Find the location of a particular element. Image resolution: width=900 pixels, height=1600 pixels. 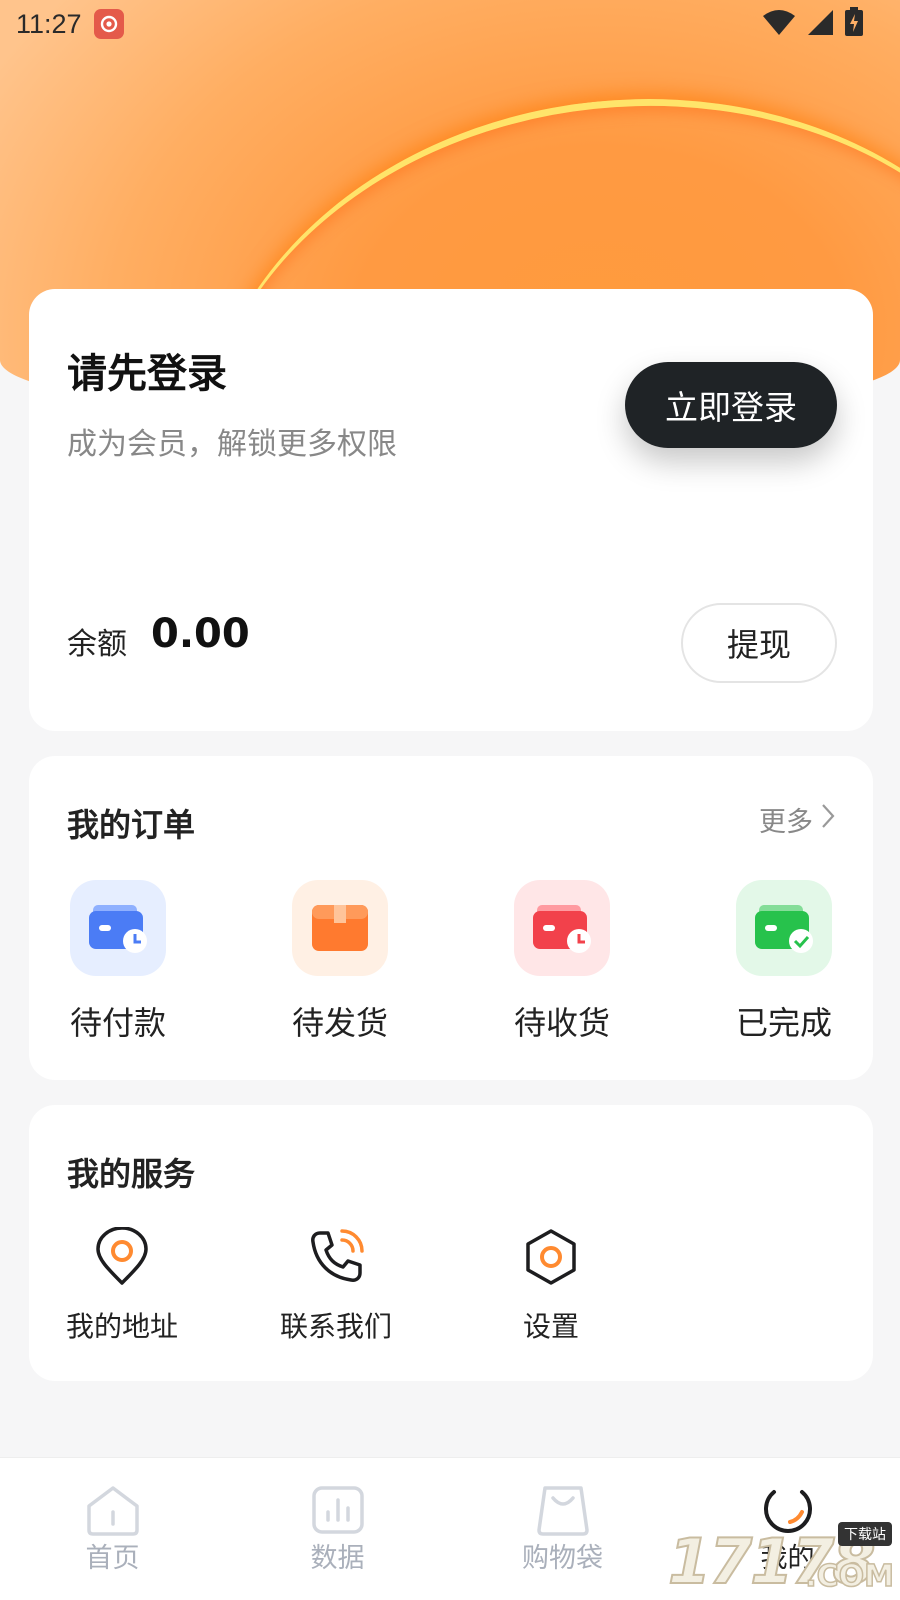

withdraw-button: 提现 is located at coordinates (759, 643).